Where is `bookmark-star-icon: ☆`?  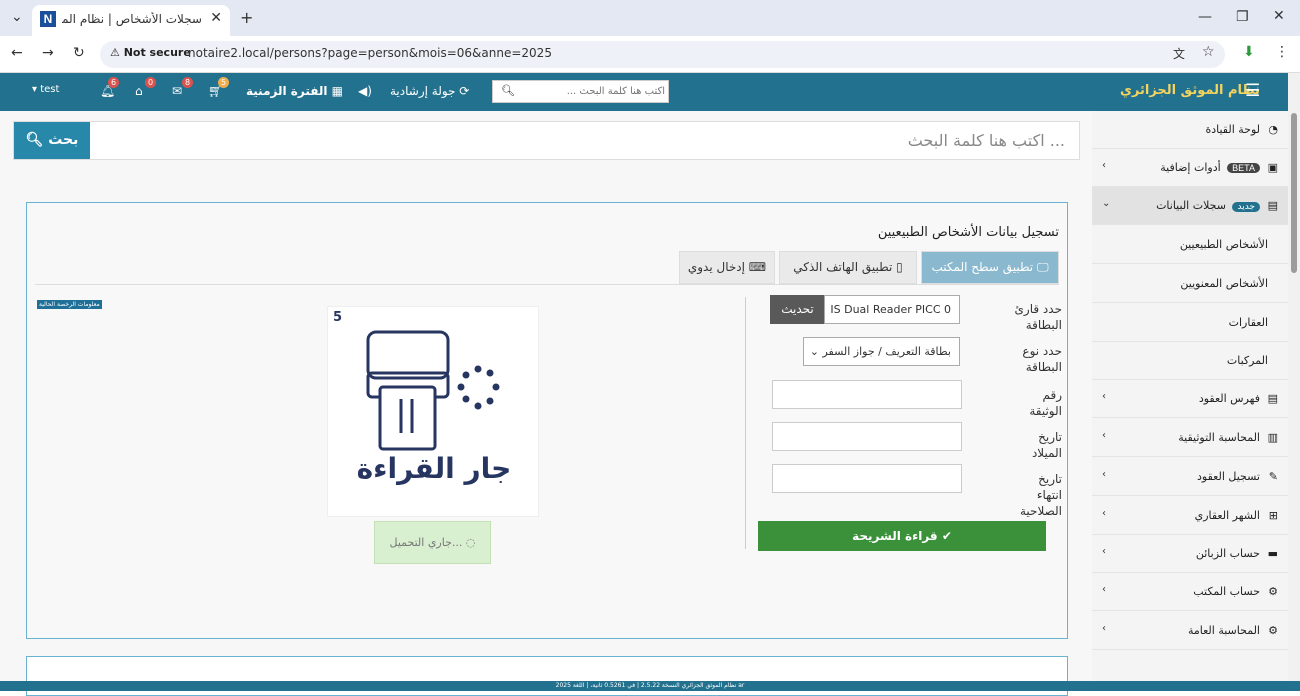
bookmark-star-icon: ☆ is located at coordinates (1208, 52).